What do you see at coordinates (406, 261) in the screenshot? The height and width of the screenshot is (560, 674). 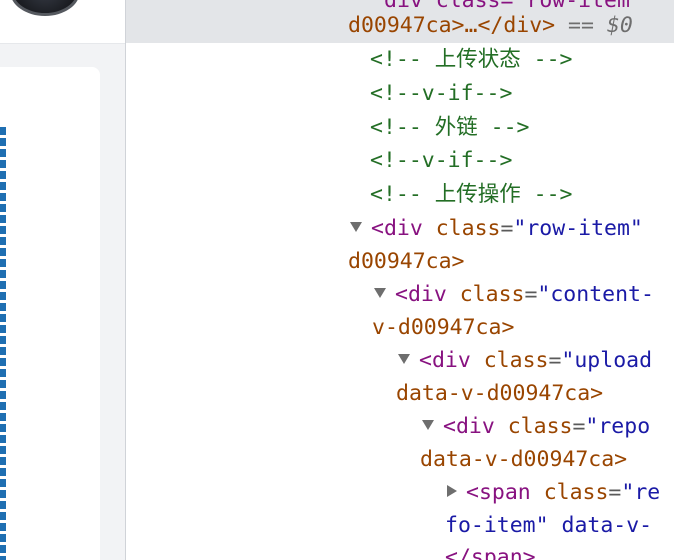 I see `node-row-item-wrap: d00947ca>` at bounding box center [406, 261].